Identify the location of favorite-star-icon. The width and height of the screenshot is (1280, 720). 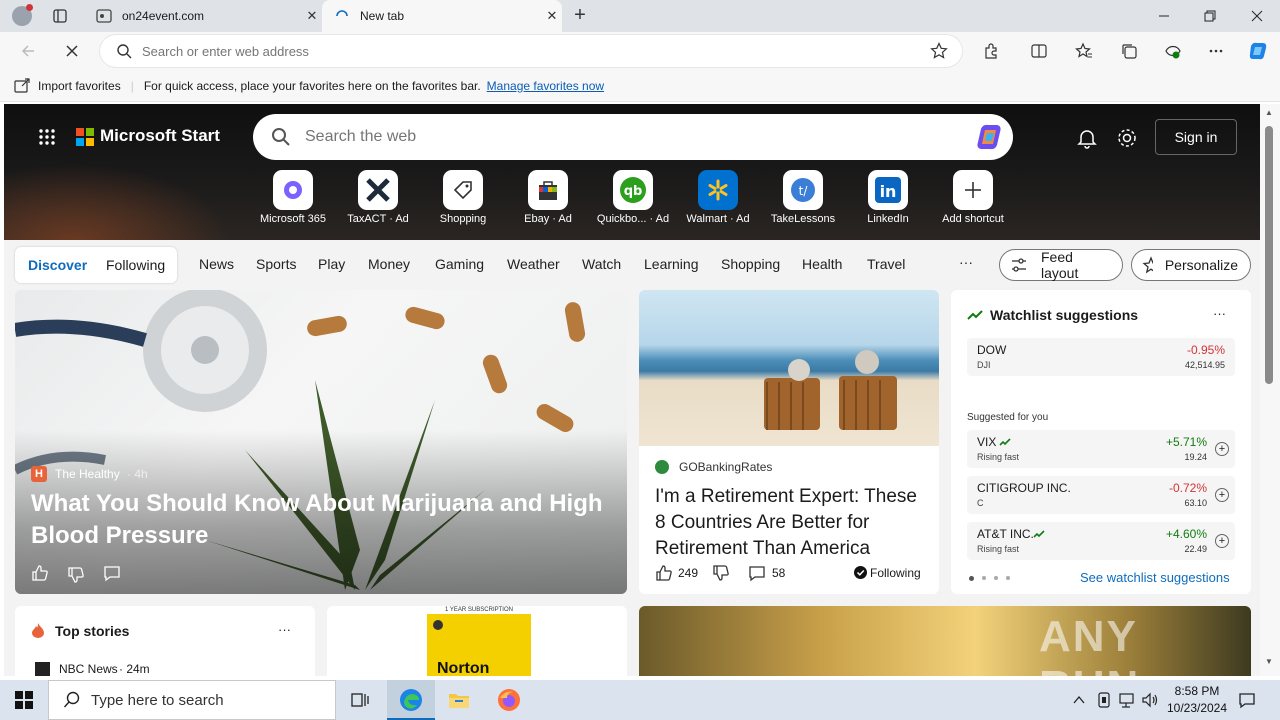
(939, 51).